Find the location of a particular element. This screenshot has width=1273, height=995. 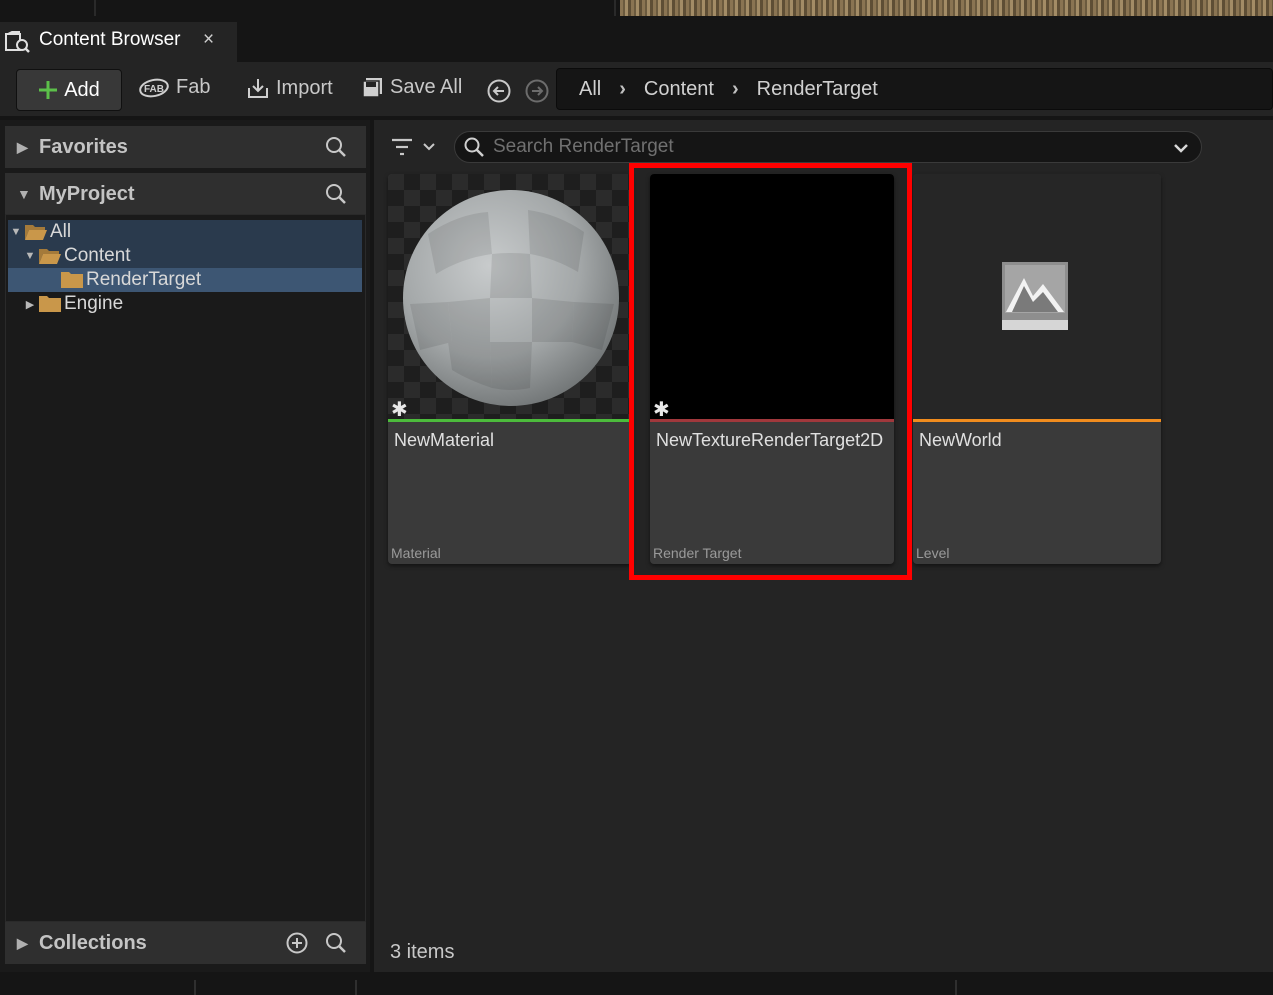

save-all-button: Save All is located at coordinates (412, 87).